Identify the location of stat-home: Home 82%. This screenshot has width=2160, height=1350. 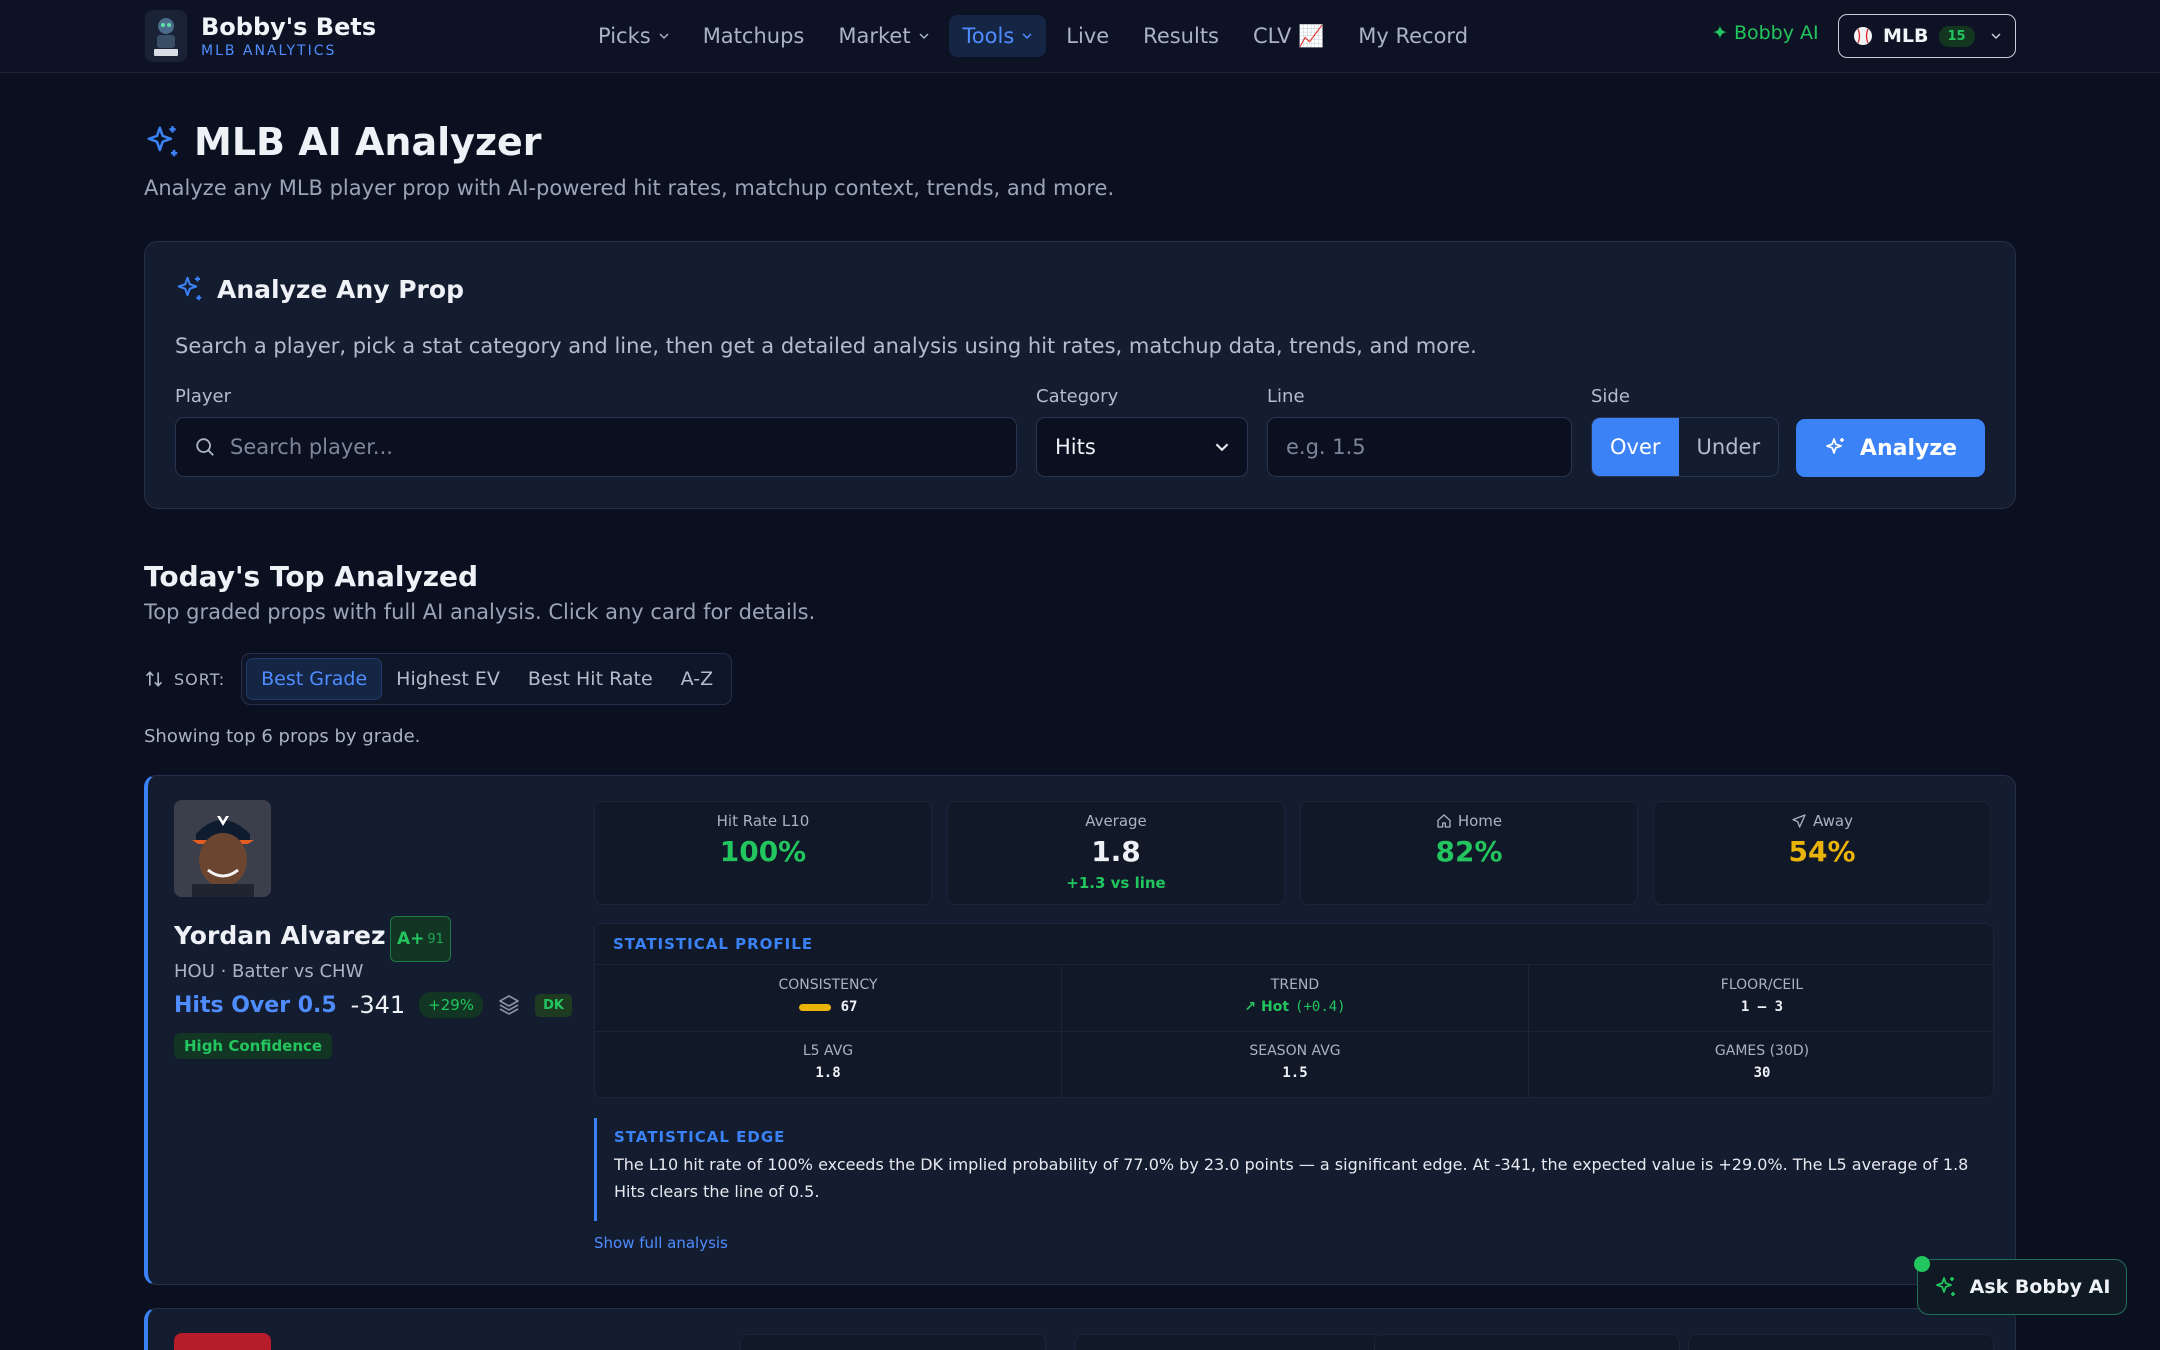
(1469, 853).